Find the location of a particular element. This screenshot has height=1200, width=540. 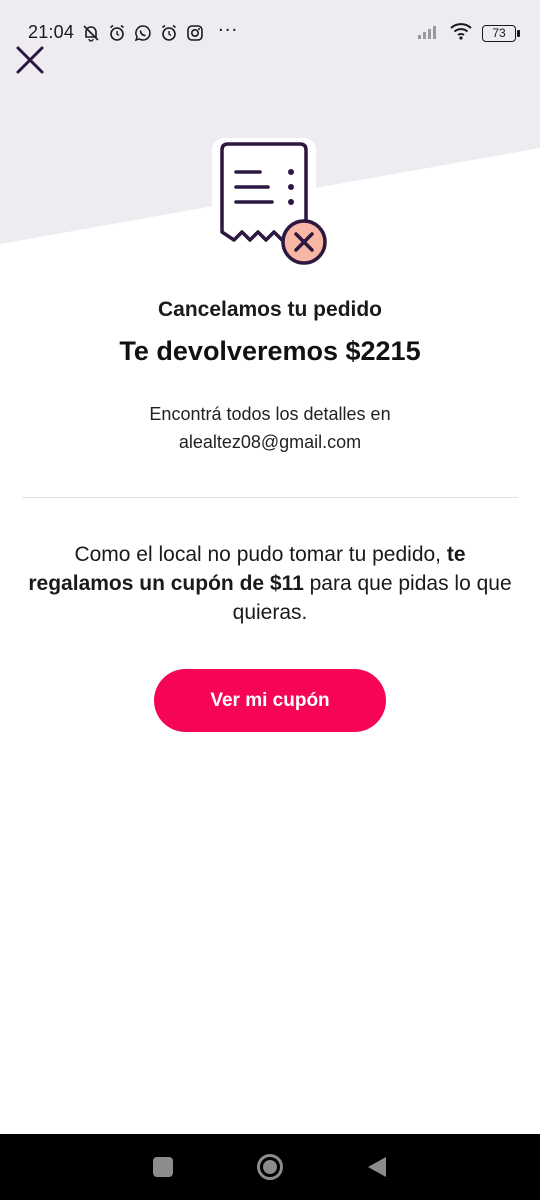

back-button is located at coordinates (377, 1167).